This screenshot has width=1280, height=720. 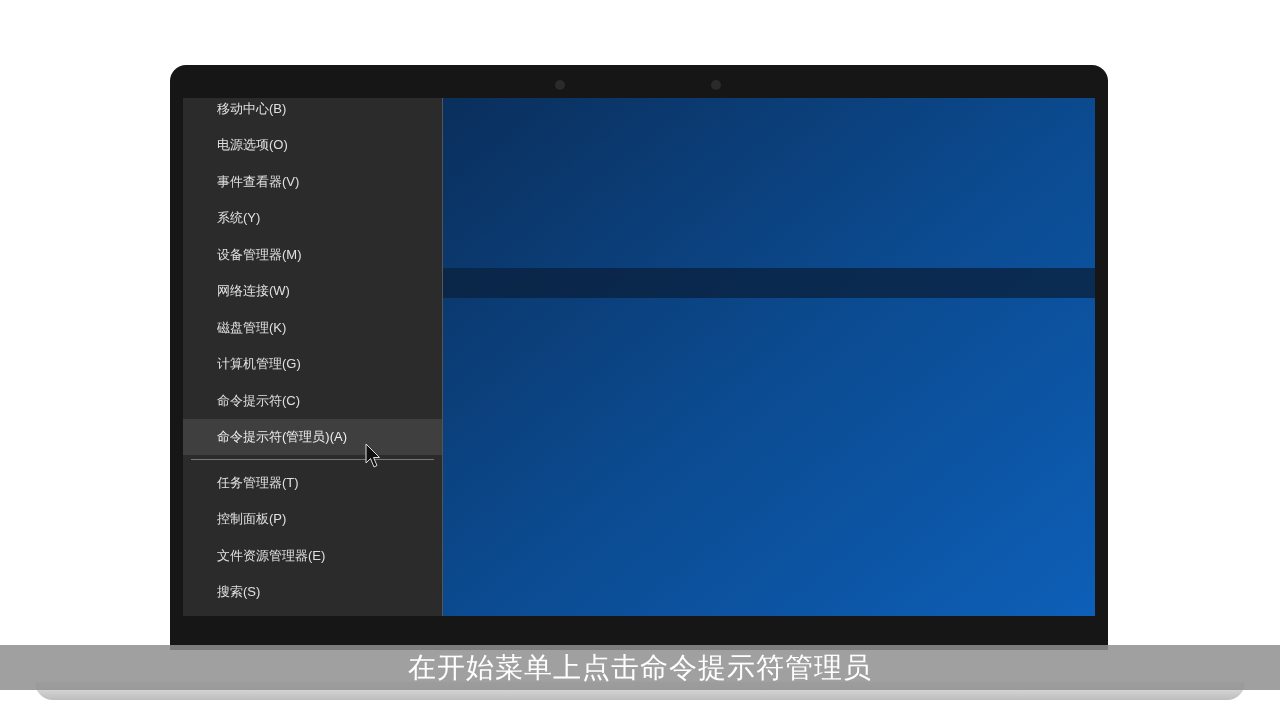 I want to click on menu-item: 命令提示符(管理员)(A), so click(x=312, y=436).